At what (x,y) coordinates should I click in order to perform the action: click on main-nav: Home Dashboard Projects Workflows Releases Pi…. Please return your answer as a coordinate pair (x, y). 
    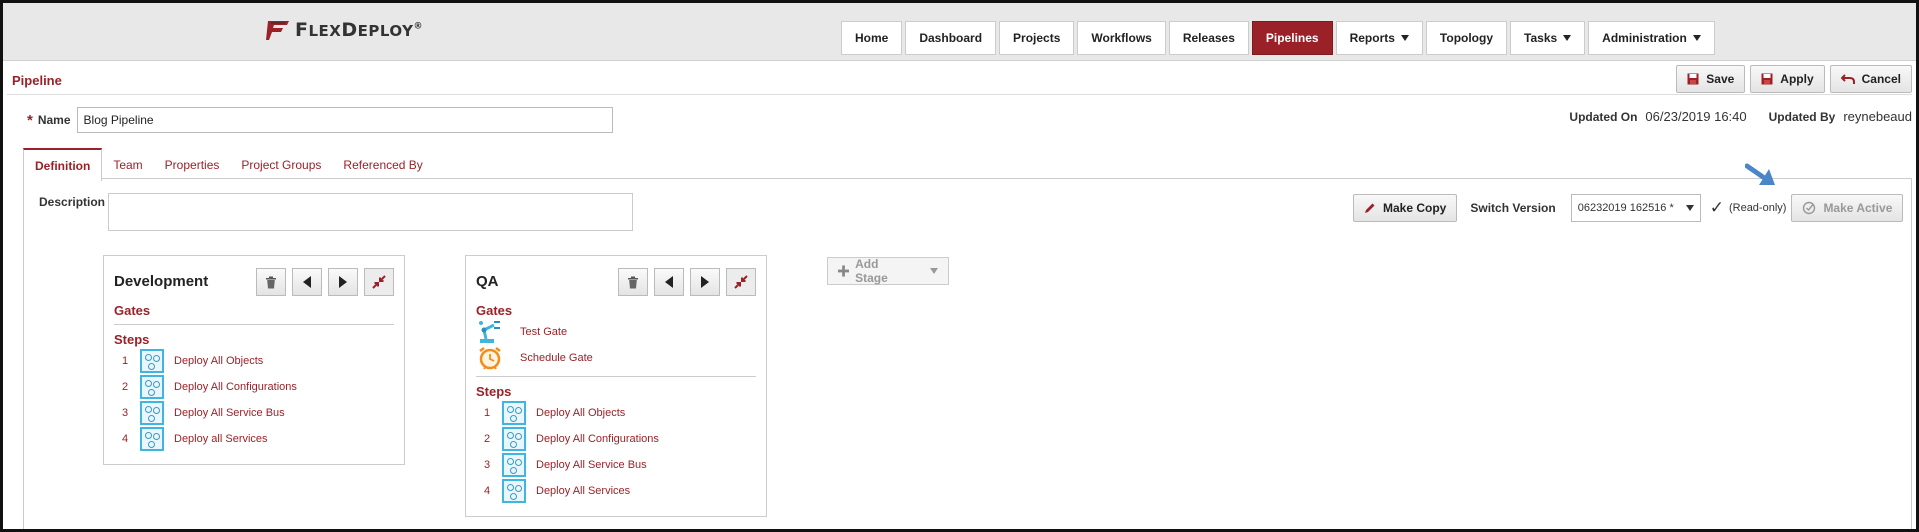
    Looking at the image, I should click on (1278, 38).